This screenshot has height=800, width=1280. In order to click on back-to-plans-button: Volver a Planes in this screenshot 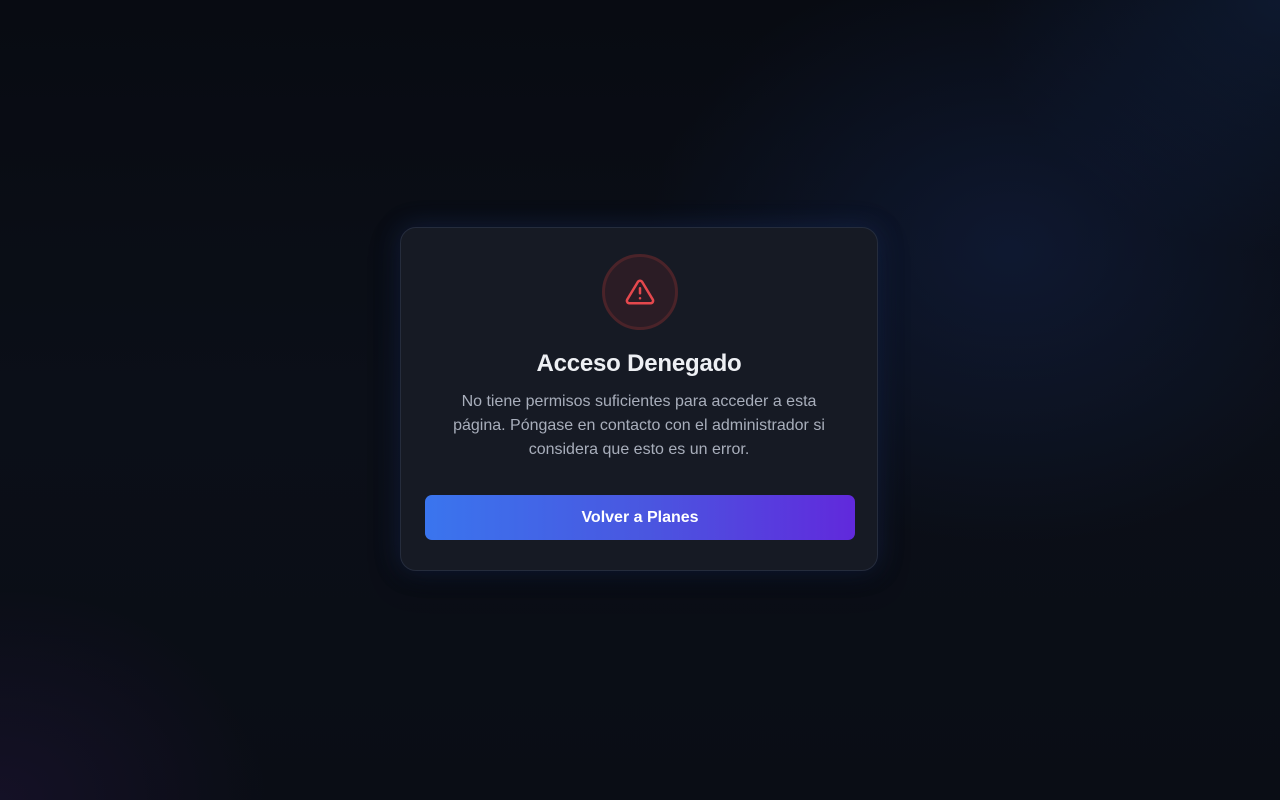, I will do `click(640, 517)`.